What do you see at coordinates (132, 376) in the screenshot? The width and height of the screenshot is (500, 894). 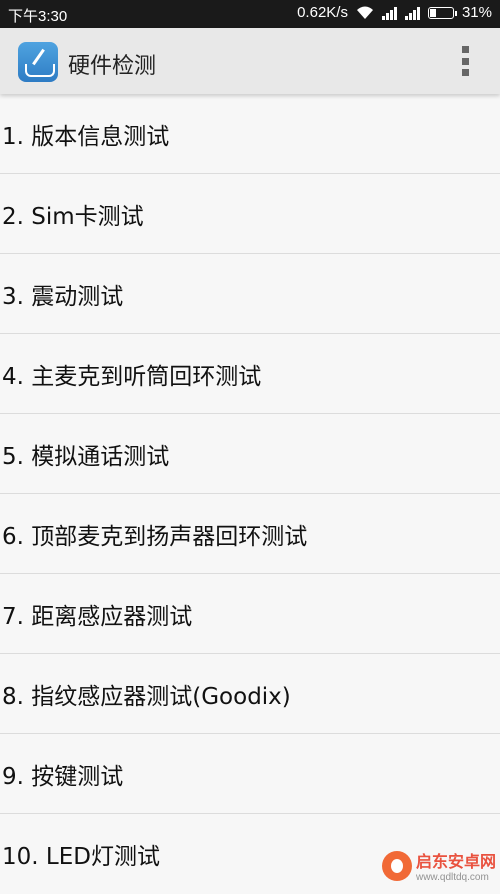 I see `list-item-label: 4. 主麦克到听筒回环测试` at bounding box center [132, 376].